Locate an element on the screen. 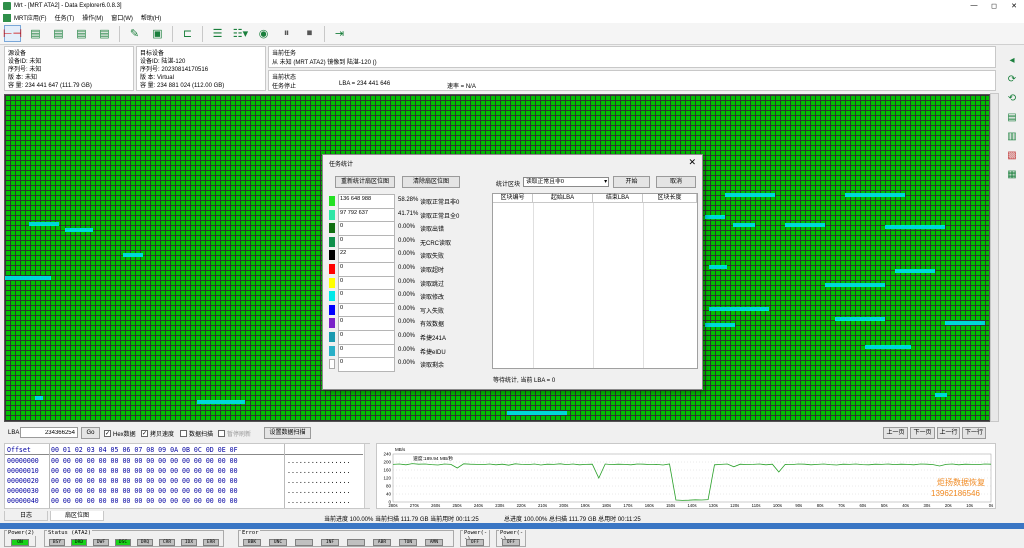 The height and width of the screenshot is (548, 1024). hex-offset: 00000040 is located at coordinates (23, 501).